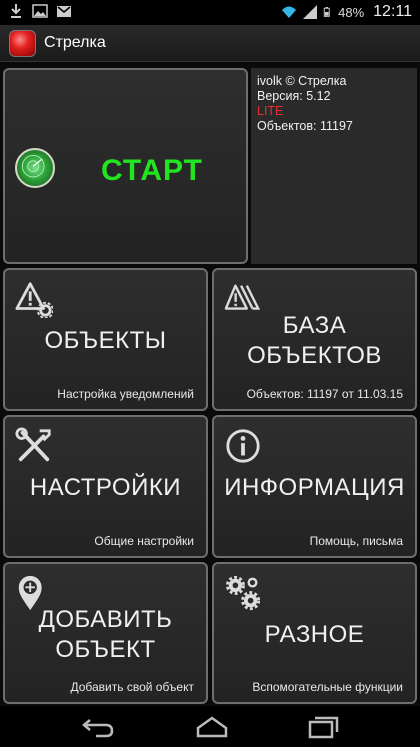  What do you see at coordinates (98, 727) in the screenshot?
I see `back-icon` at bounding box center [98, 727].